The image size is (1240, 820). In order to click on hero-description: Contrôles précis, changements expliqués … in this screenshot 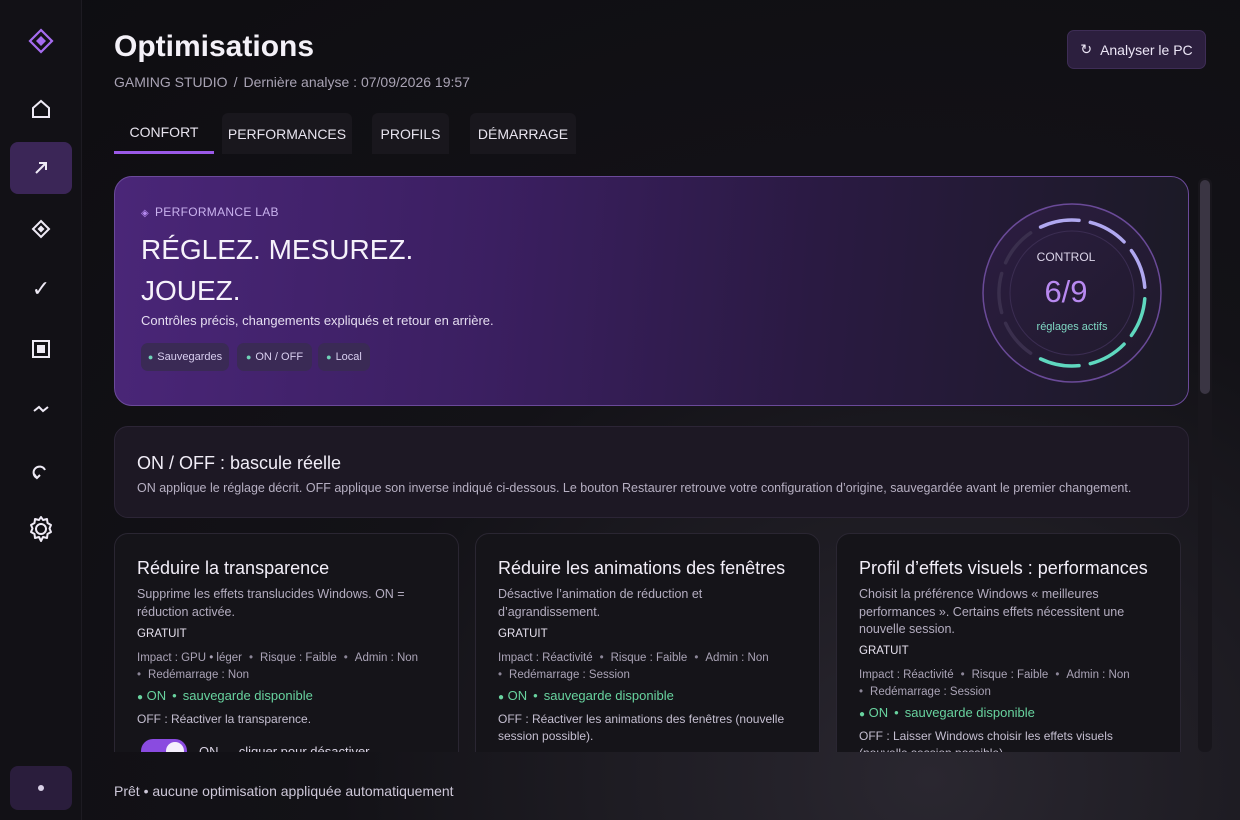, I will do `click(317, 320)`.